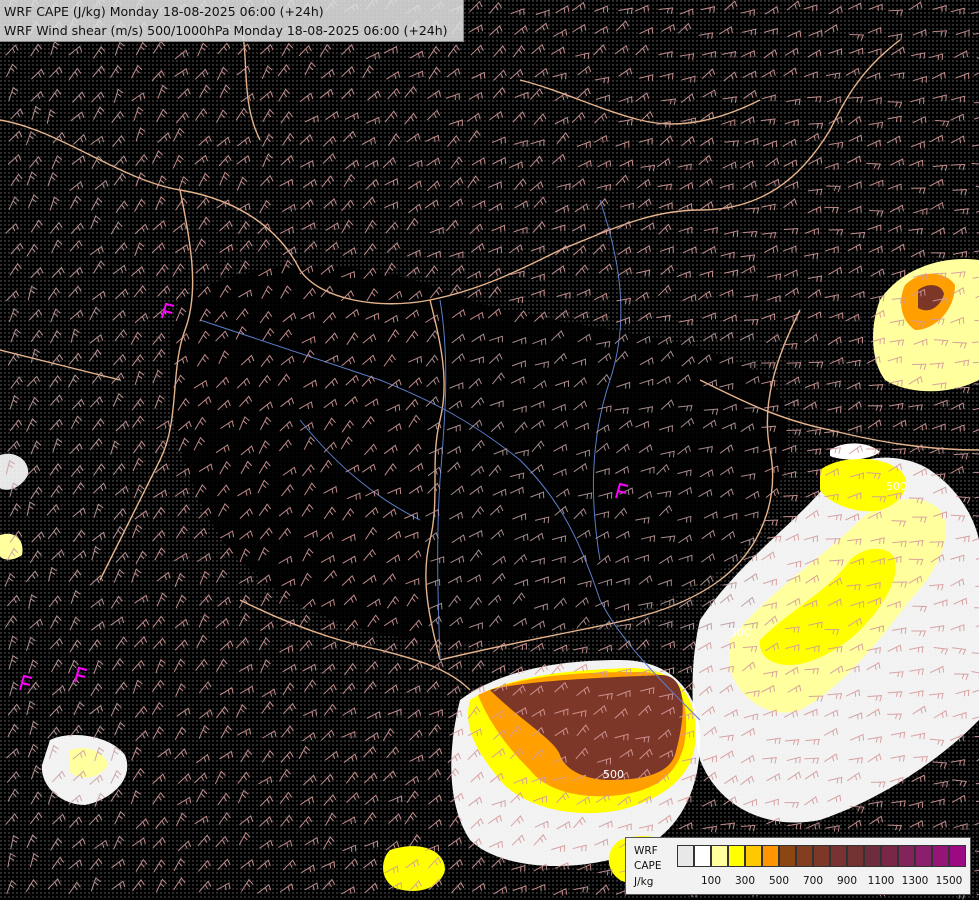  What do you see at coordinates (613, 774) in the screenshot?
I see `contour-label-500-south: 500` at bounding box center [613, 774].